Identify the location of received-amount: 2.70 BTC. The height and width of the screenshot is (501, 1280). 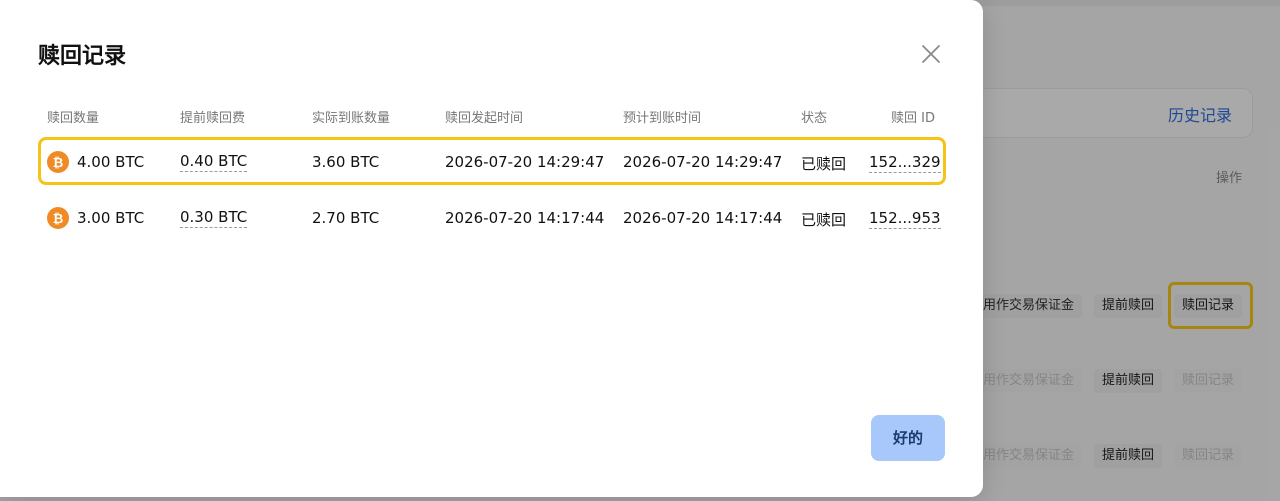
(346, 218).